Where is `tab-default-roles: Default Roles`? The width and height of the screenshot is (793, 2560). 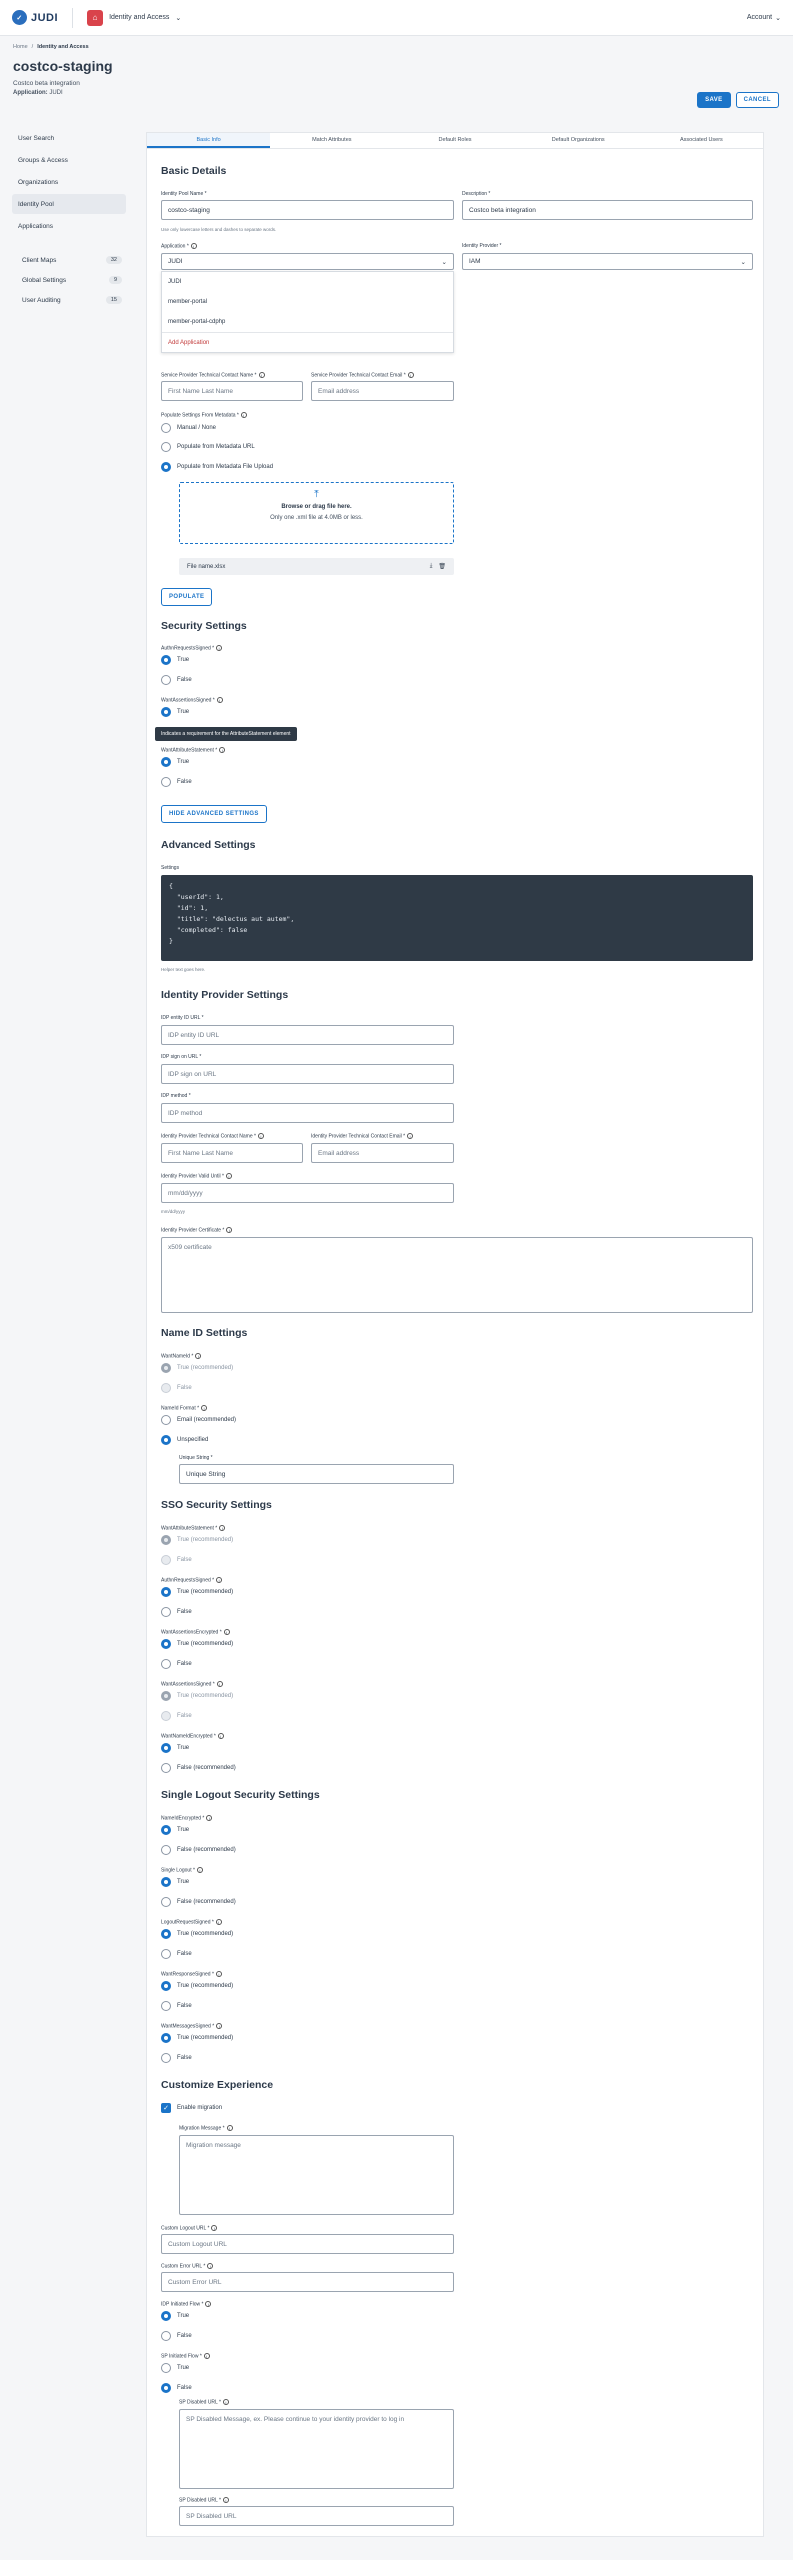 tab-default-roles: Default Roles is located at coordinates (454, 140).